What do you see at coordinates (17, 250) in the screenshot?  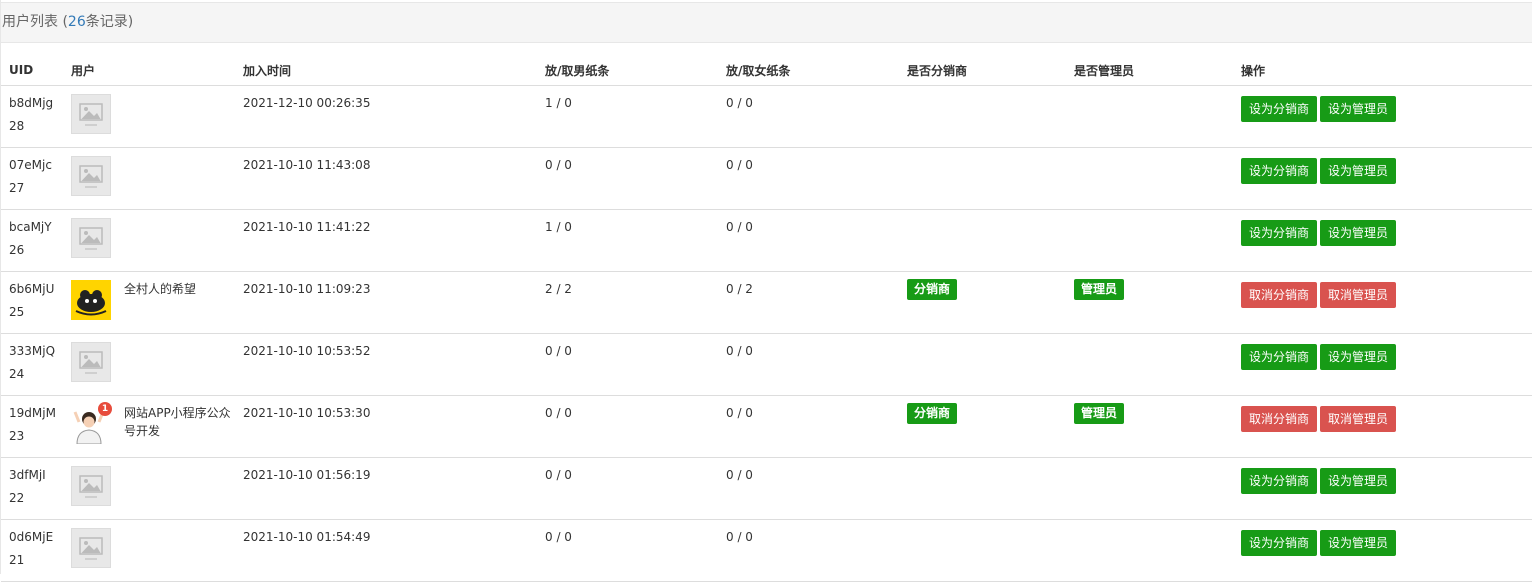 I see `uid-number: 26` at bounding box center [17, 250].